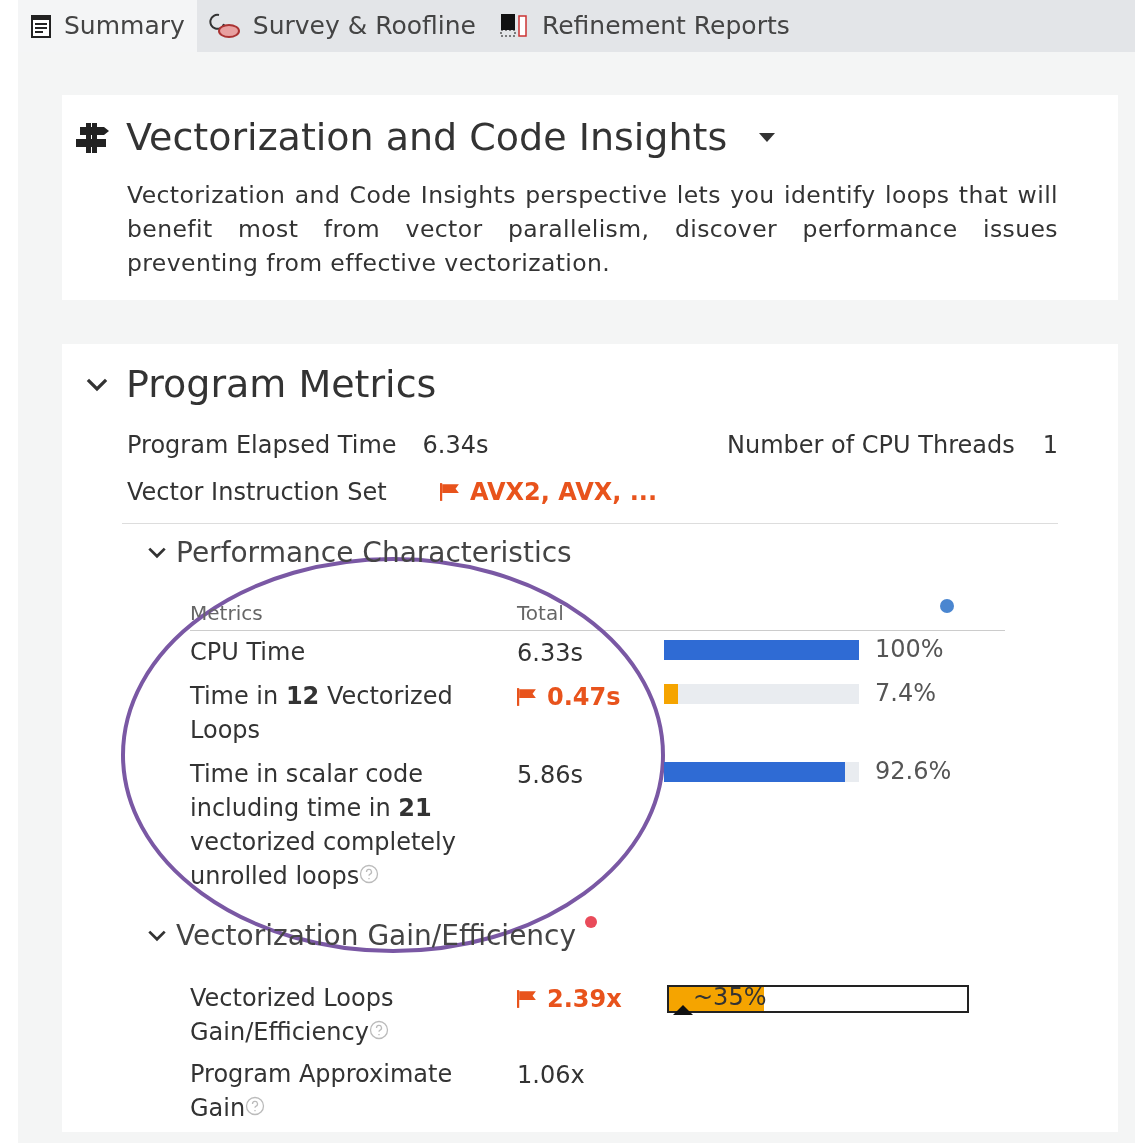 Image resolution: width=1135 pixels, height=1143 pixels. I want to click on metric-value: 2.39x, so click(584, 999).